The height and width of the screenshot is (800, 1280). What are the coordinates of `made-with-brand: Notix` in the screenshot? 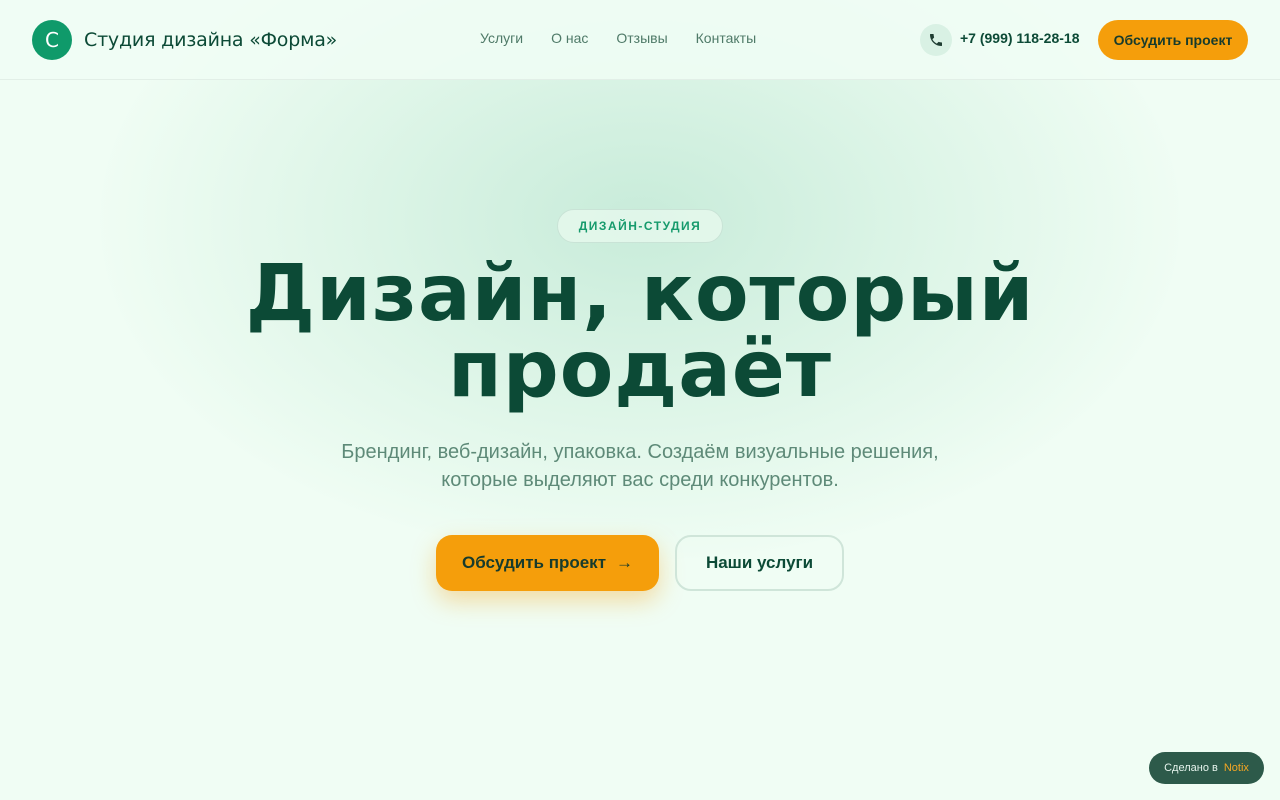 It's located at (1236, 768).